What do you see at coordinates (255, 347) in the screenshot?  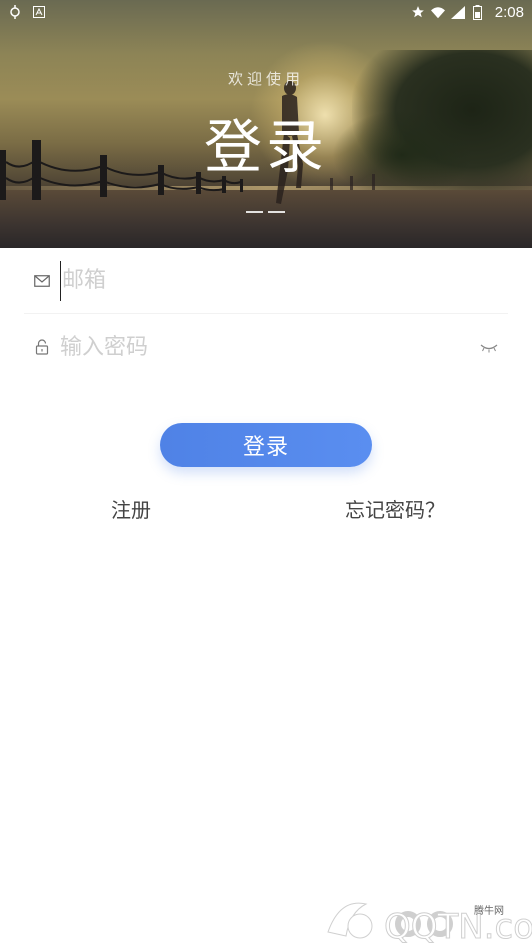 I see `password-input` at bounding box center [255, 347].